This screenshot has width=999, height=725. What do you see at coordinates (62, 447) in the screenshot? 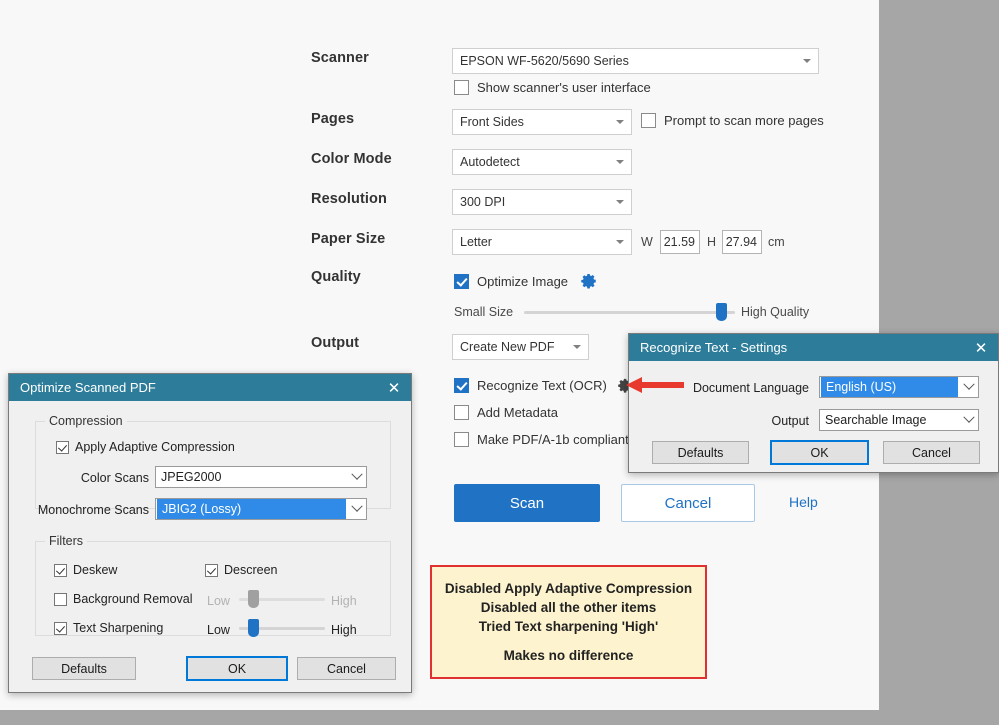
I see `apply-adaptive-compression-checkbox` at bounding box center [62, 447].